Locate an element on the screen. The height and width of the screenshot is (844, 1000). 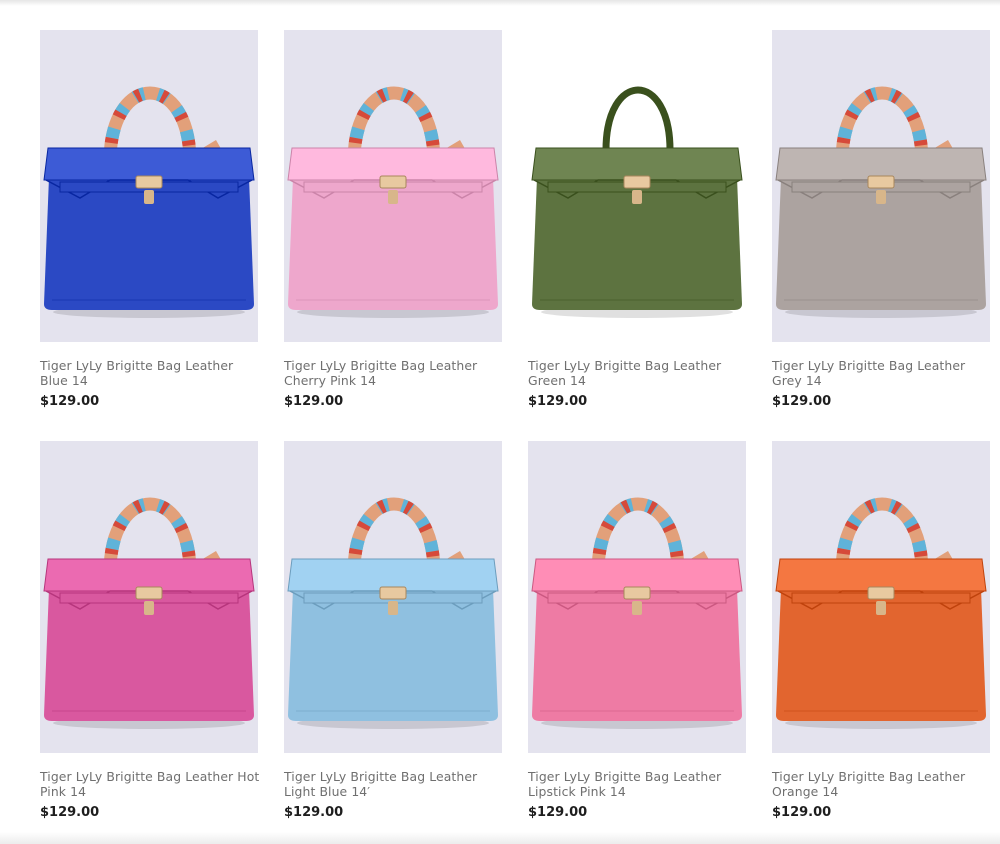
product-title: Tiger LyLy Brigitte Bag Leather Grey 14 is located at coordinates (883, 373).